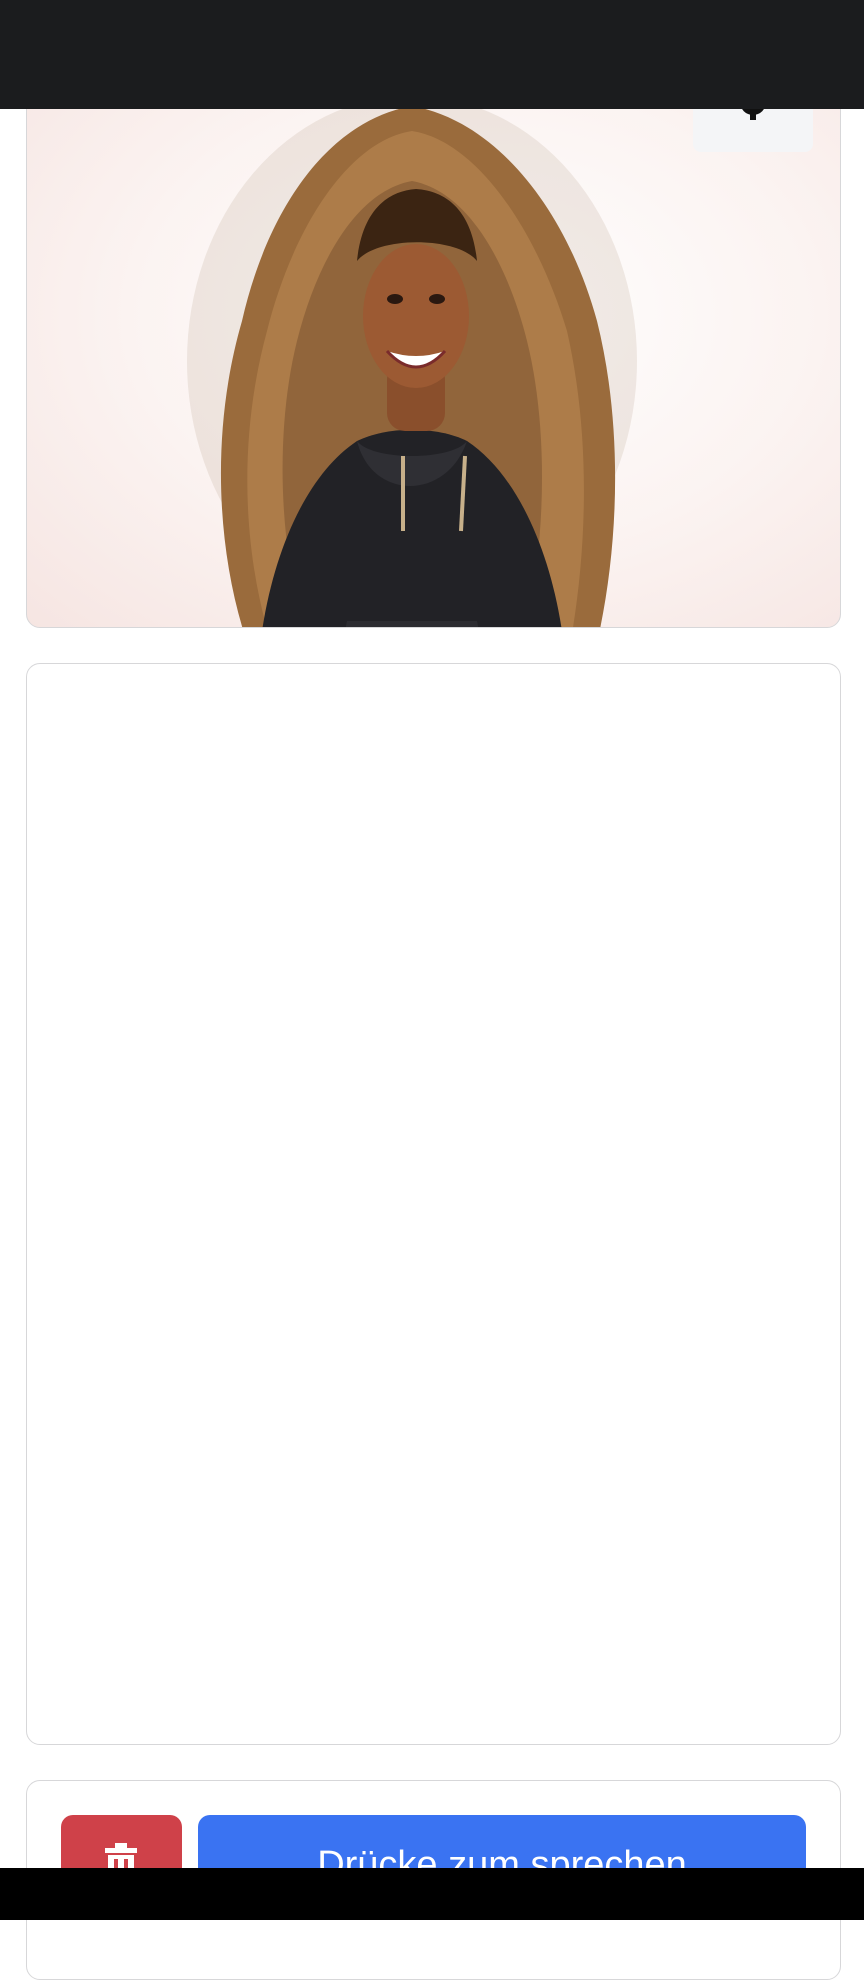 The height and width of the screenshot is (1980, 864). Describe the element at coordinates (432, 1894) in the screenshot. I see `navigation-bar` at that location.